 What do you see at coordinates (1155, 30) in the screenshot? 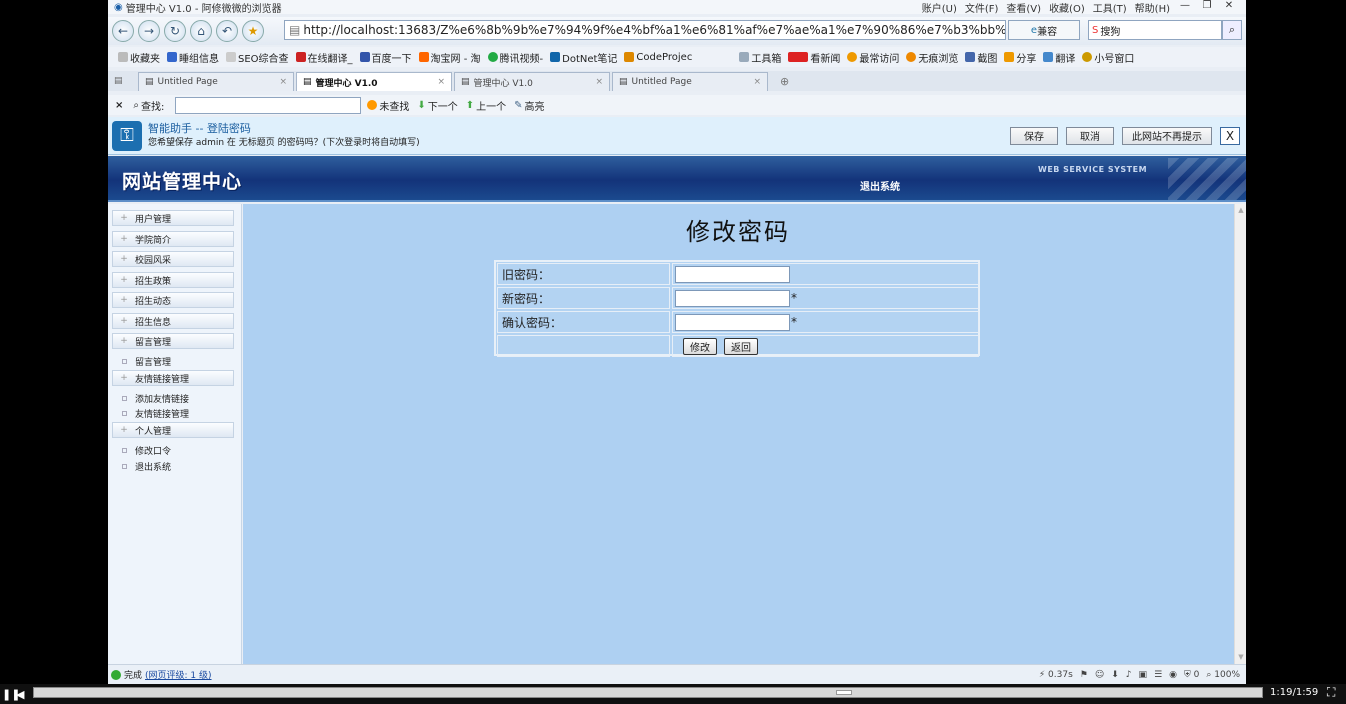
I see `search-box: S 搜狗` at bounding box center [1155, 30].